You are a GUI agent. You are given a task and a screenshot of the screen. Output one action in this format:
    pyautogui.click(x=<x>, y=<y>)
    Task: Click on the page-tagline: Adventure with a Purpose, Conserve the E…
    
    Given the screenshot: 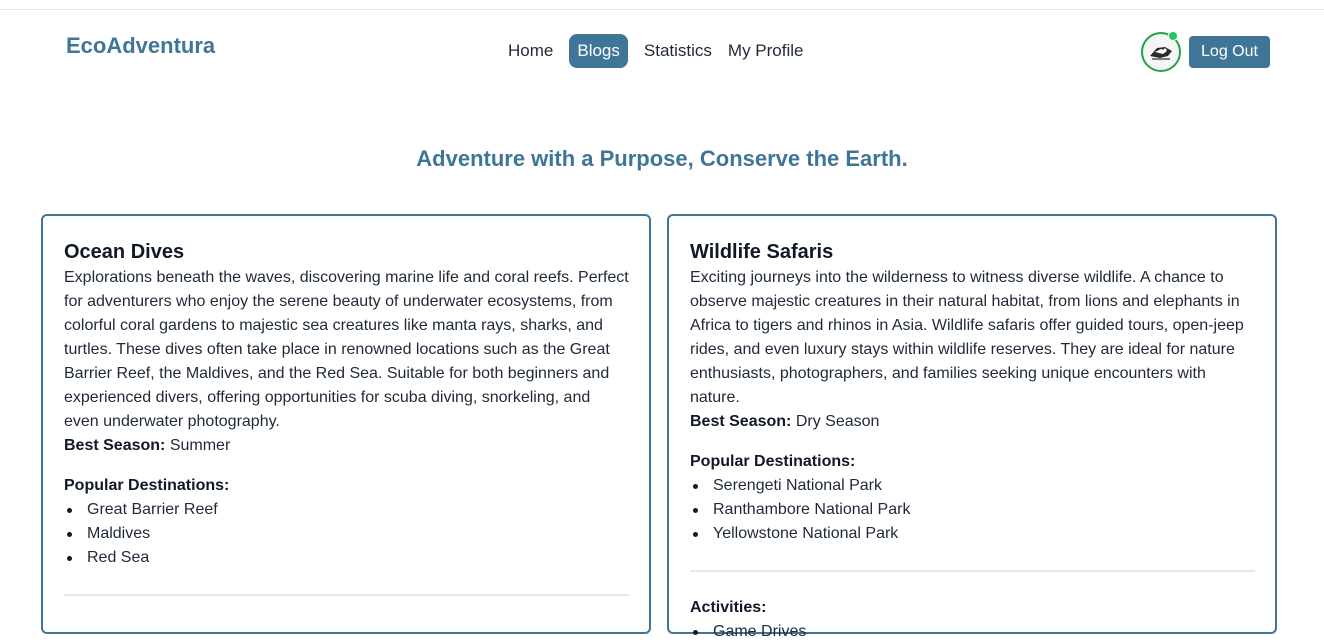 What is the action you would take?
    pyautogui.click(x=662, y=158)
    